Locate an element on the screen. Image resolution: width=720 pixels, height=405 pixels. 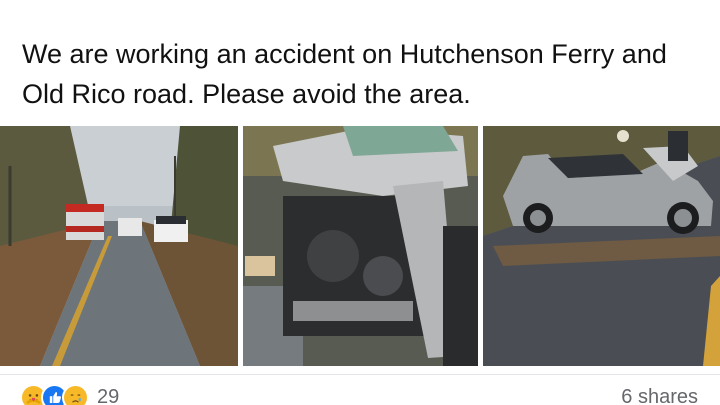
post-footer: 29 6 shares is located at coordinates (360, 394).